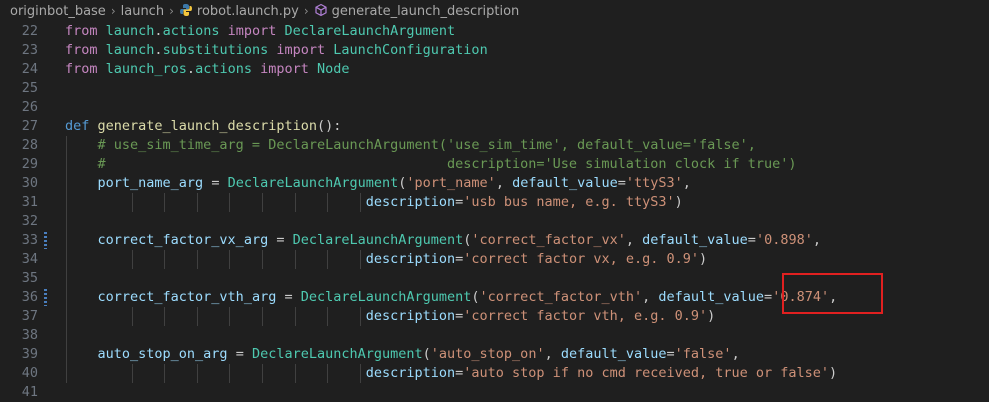 The height and width of the screenshot is (402, 989). Describe the element at coordinates (410, 202) in the screenshot. I see `code-token: description` at that location.